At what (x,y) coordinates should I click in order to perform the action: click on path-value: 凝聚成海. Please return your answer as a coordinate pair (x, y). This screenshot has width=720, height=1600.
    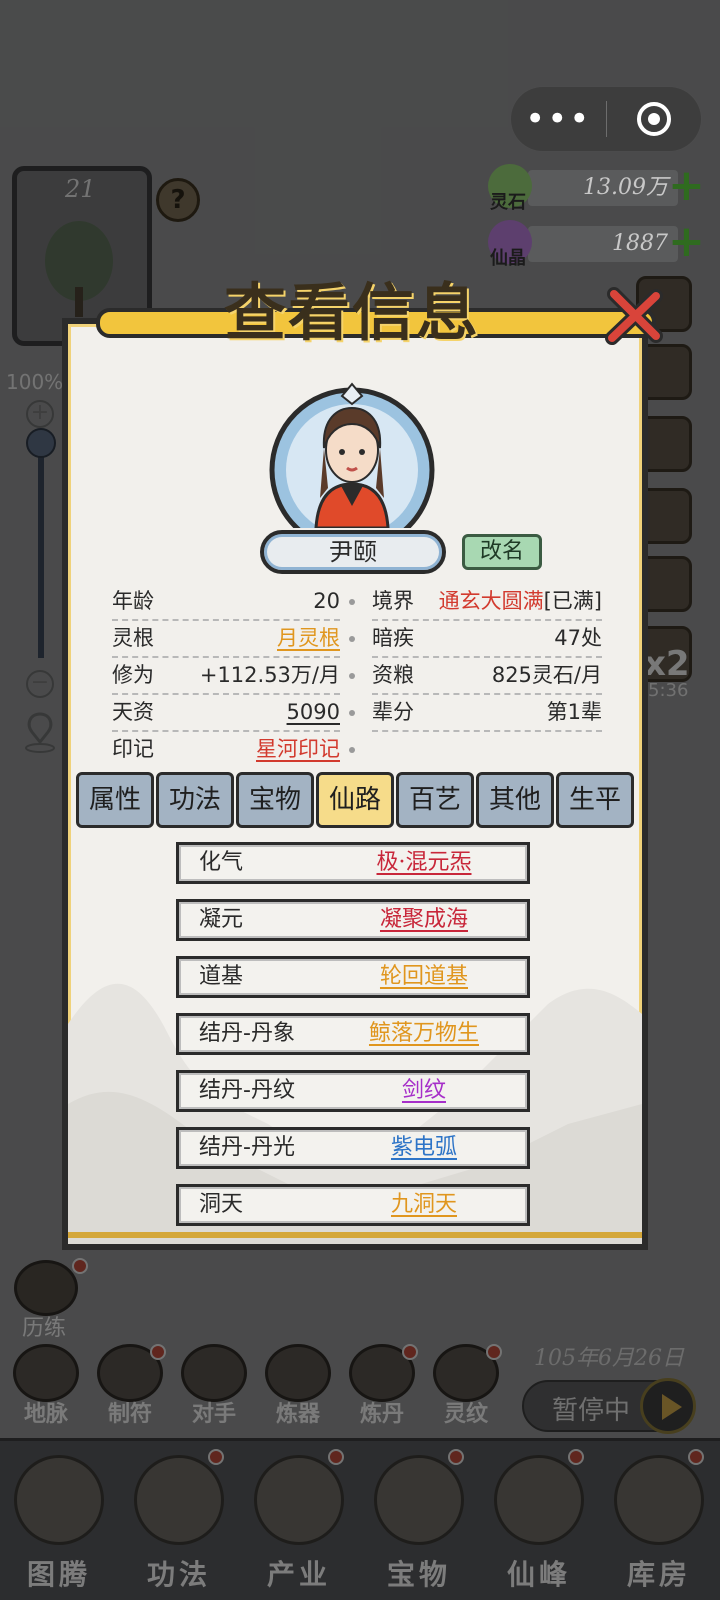
    Looking at the image, I should click on (424, 920).